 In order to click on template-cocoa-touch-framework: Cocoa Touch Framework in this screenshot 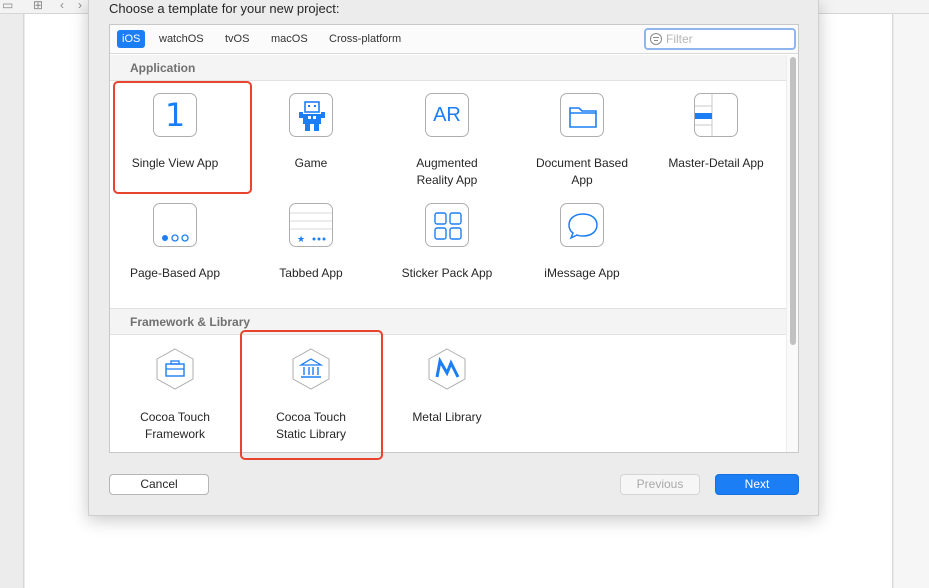, I will do `click(175, 390)`.